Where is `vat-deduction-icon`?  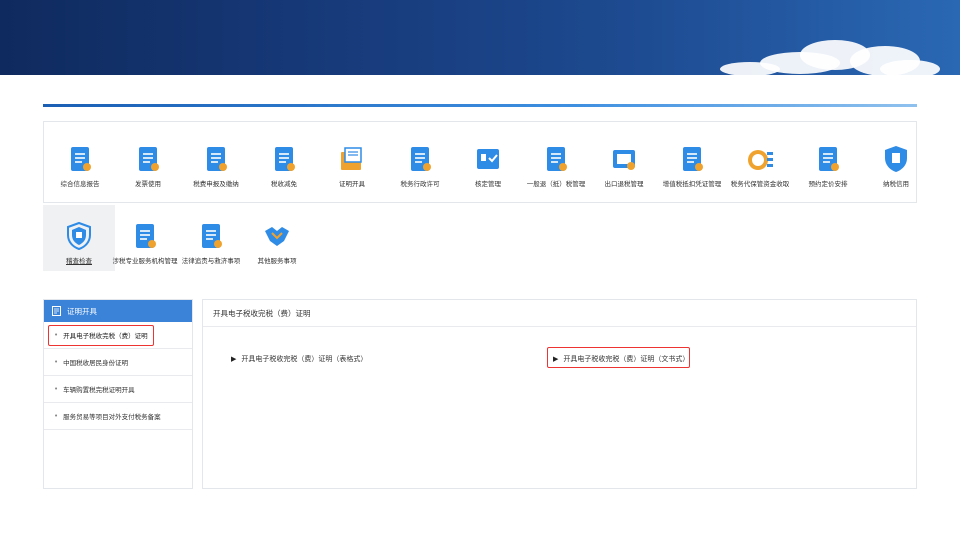
vat-deduction-icon is located at coordinates (693, 159).